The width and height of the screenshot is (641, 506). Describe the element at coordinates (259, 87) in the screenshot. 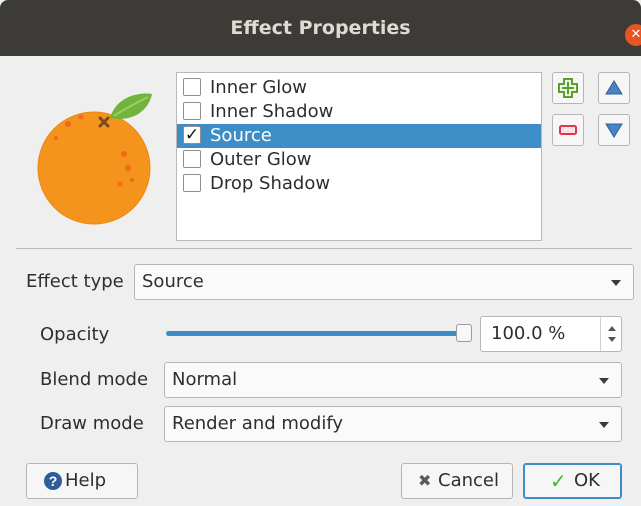

I see `list-item-label: Inner Glow` at that location.